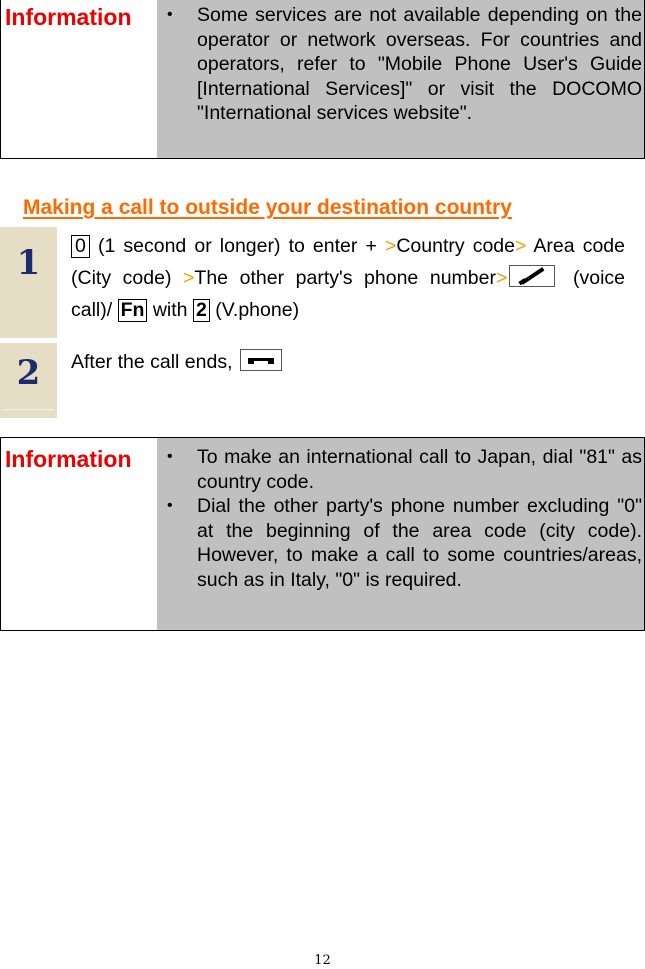  What do you see at coordinates (532, 276) in the screenshot?
I see `call-start-icon` at bounding box center [532, 276].